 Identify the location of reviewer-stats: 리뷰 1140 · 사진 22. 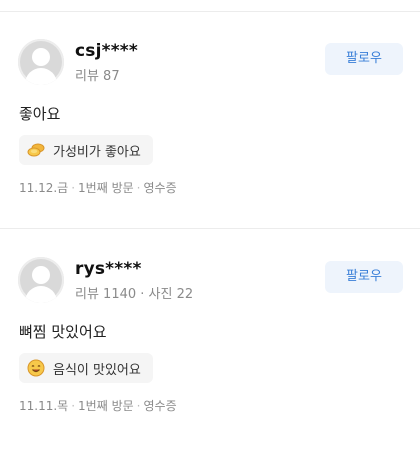
(134, 294).